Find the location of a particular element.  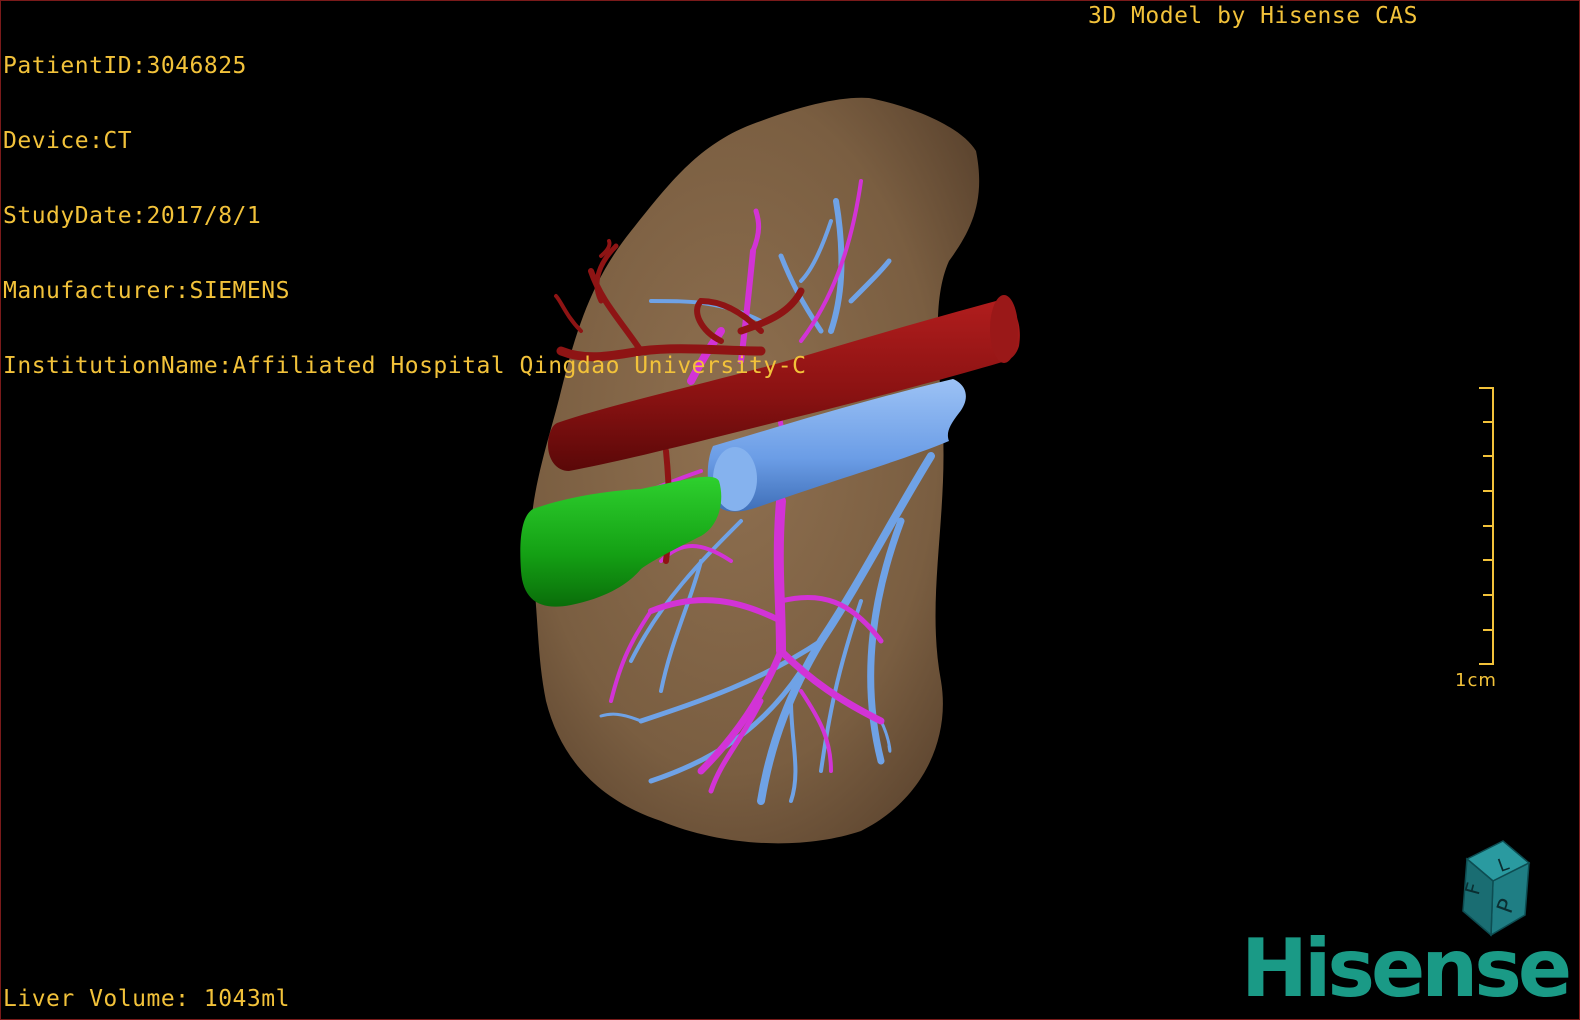

hisense-logo: Hisense is located at coordinates (1406, 968).